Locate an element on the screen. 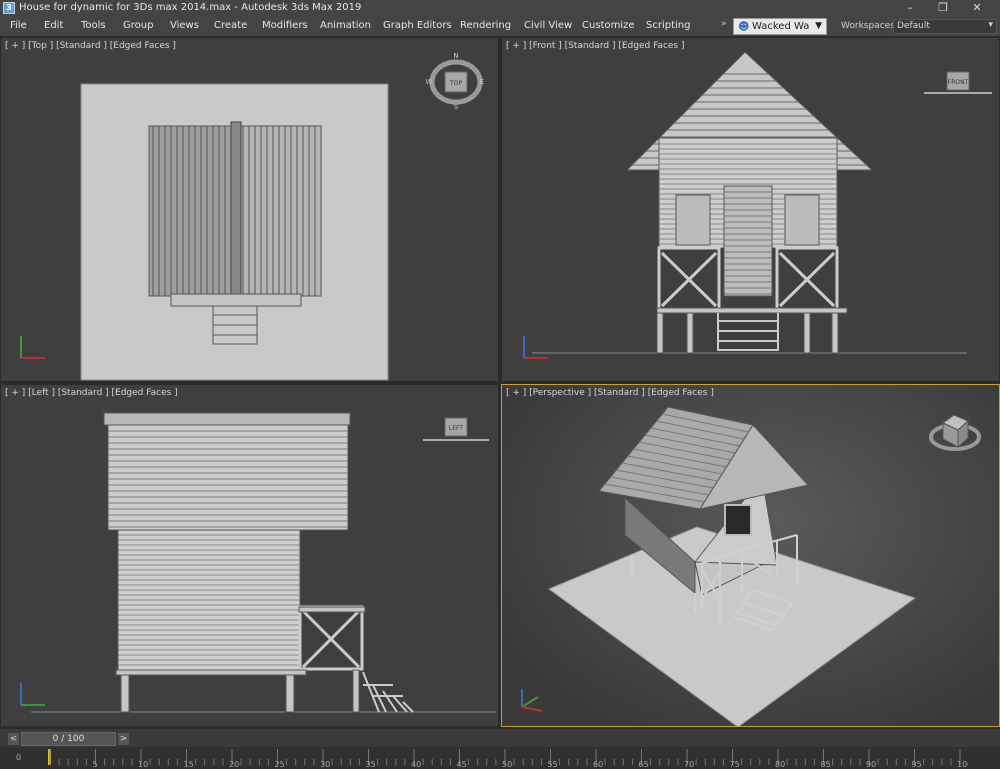 The image size is (1000, 769). menu-civil-view: Civil View is located at coordinates (548, 25).